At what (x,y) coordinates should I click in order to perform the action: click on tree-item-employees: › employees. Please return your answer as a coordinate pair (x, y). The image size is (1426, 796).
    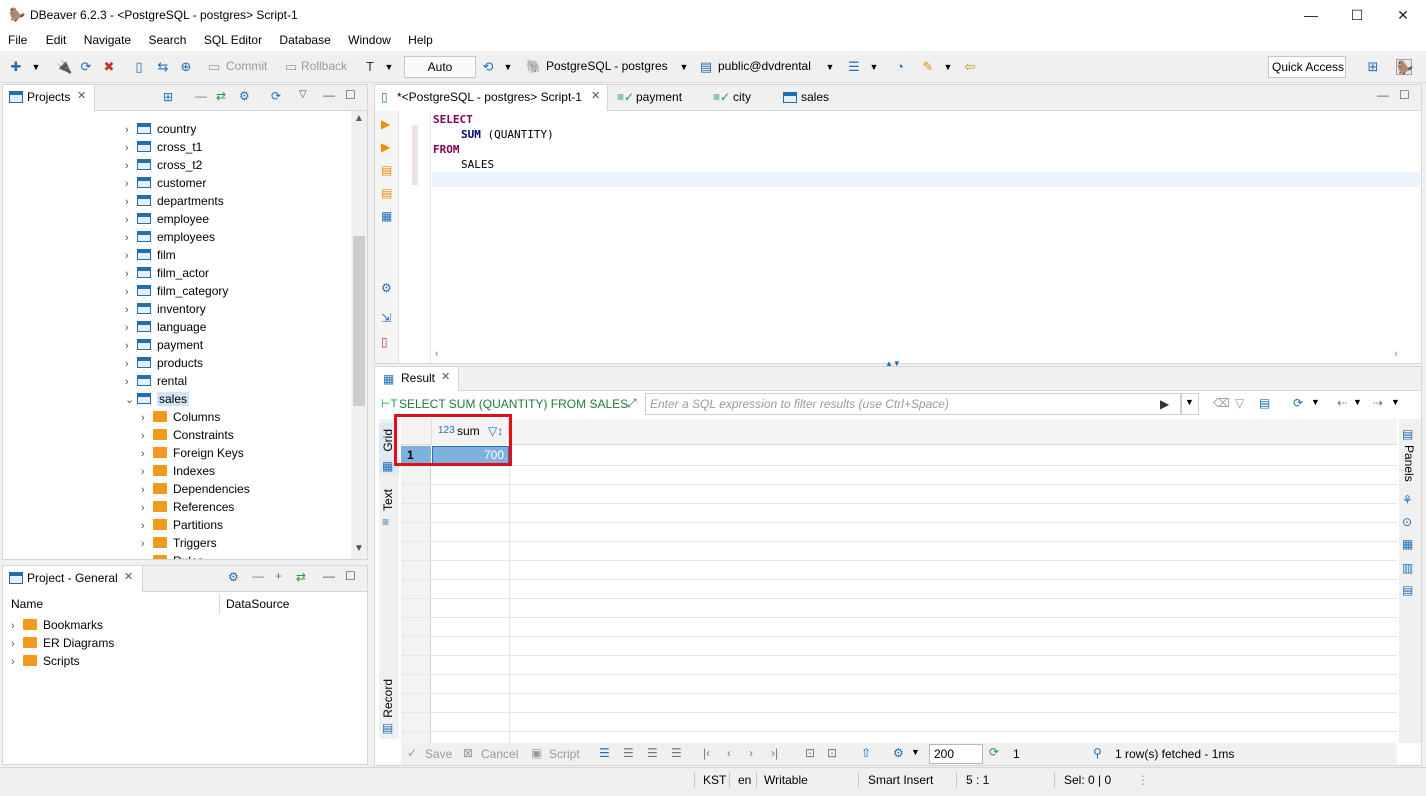
    Looking at the image, I should click on (170, 237).